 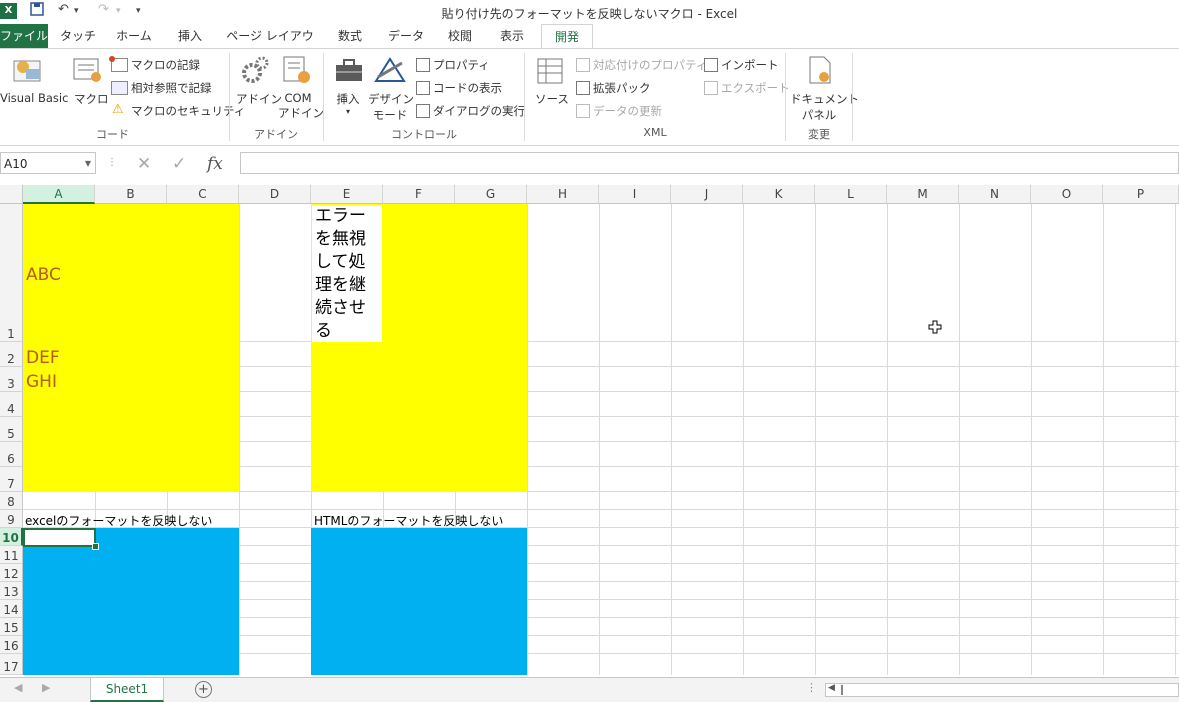 I want to click on run-dialog-button: ダイアログの実行, so click(x=479, y=111).